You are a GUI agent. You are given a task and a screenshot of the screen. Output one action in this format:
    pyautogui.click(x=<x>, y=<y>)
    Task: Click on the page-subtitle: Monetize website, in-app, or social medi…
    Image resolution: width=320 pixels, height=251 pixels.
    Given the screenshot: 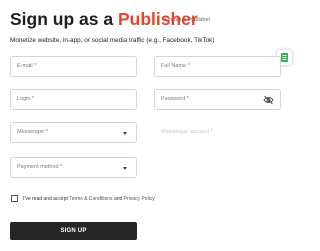 What is the action you would take?
    pyautogui.click(x=112, y=40)
    